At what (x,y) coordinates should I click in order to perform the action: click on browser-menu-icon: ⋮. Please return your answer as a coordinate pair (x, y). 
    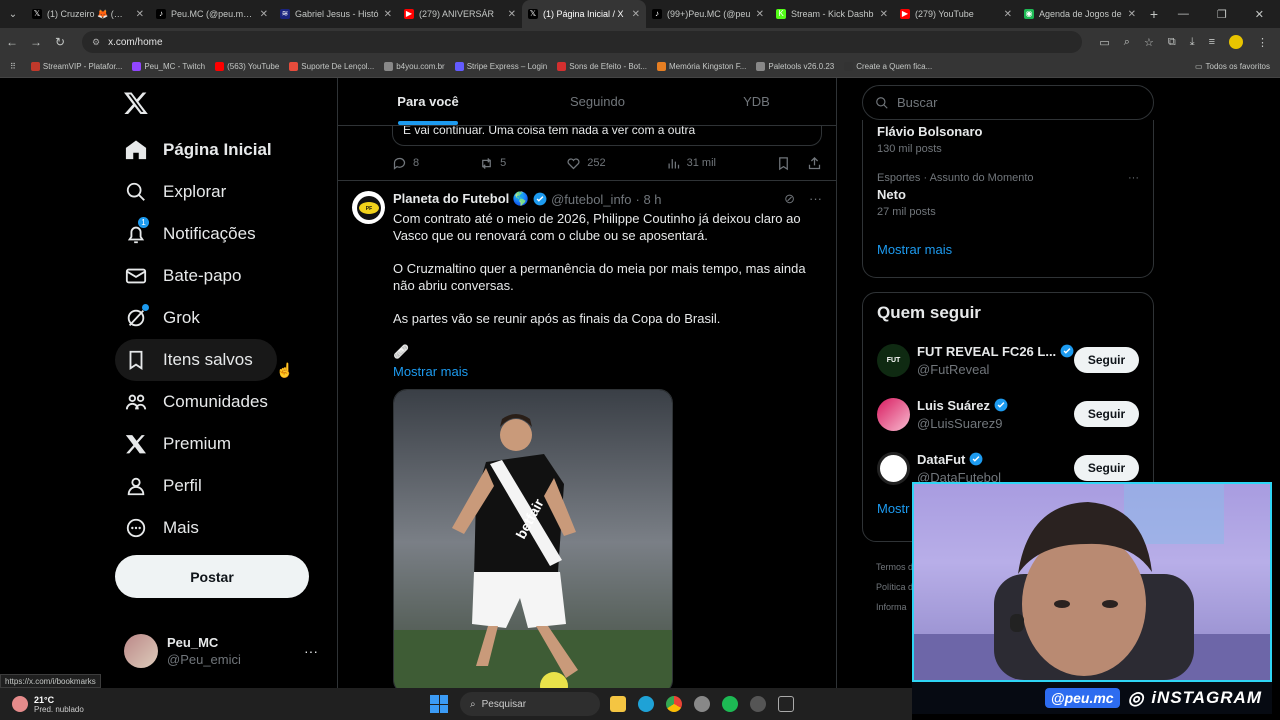
    Looking at the image, I should click on (1262, 42).